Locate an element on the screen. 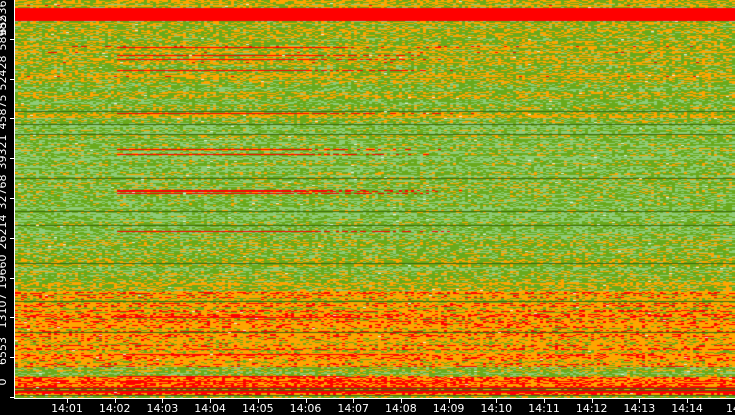 The height and width of the screenshot is (415, 735). x-tick-label: 14:02 is located at coordinates (114, 408).